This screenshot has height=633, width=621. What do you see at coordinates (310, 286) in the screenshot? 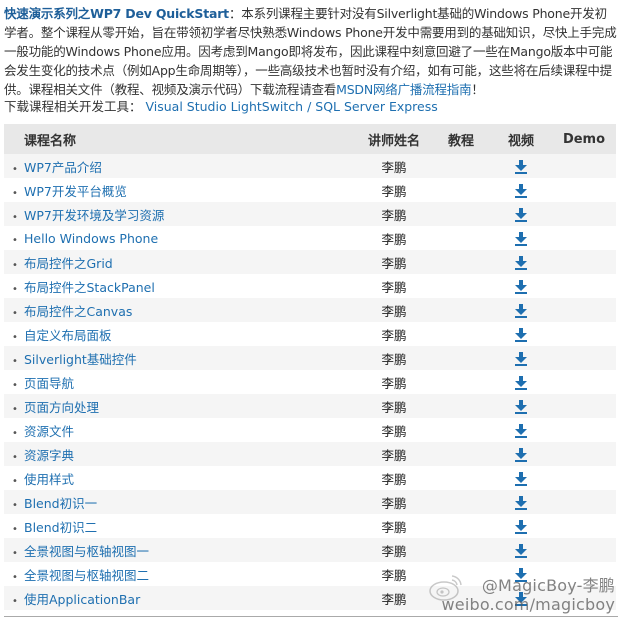
I see `table-row: • 布局控件之StackPanel 李鹏` at bounding box center [310, 286].